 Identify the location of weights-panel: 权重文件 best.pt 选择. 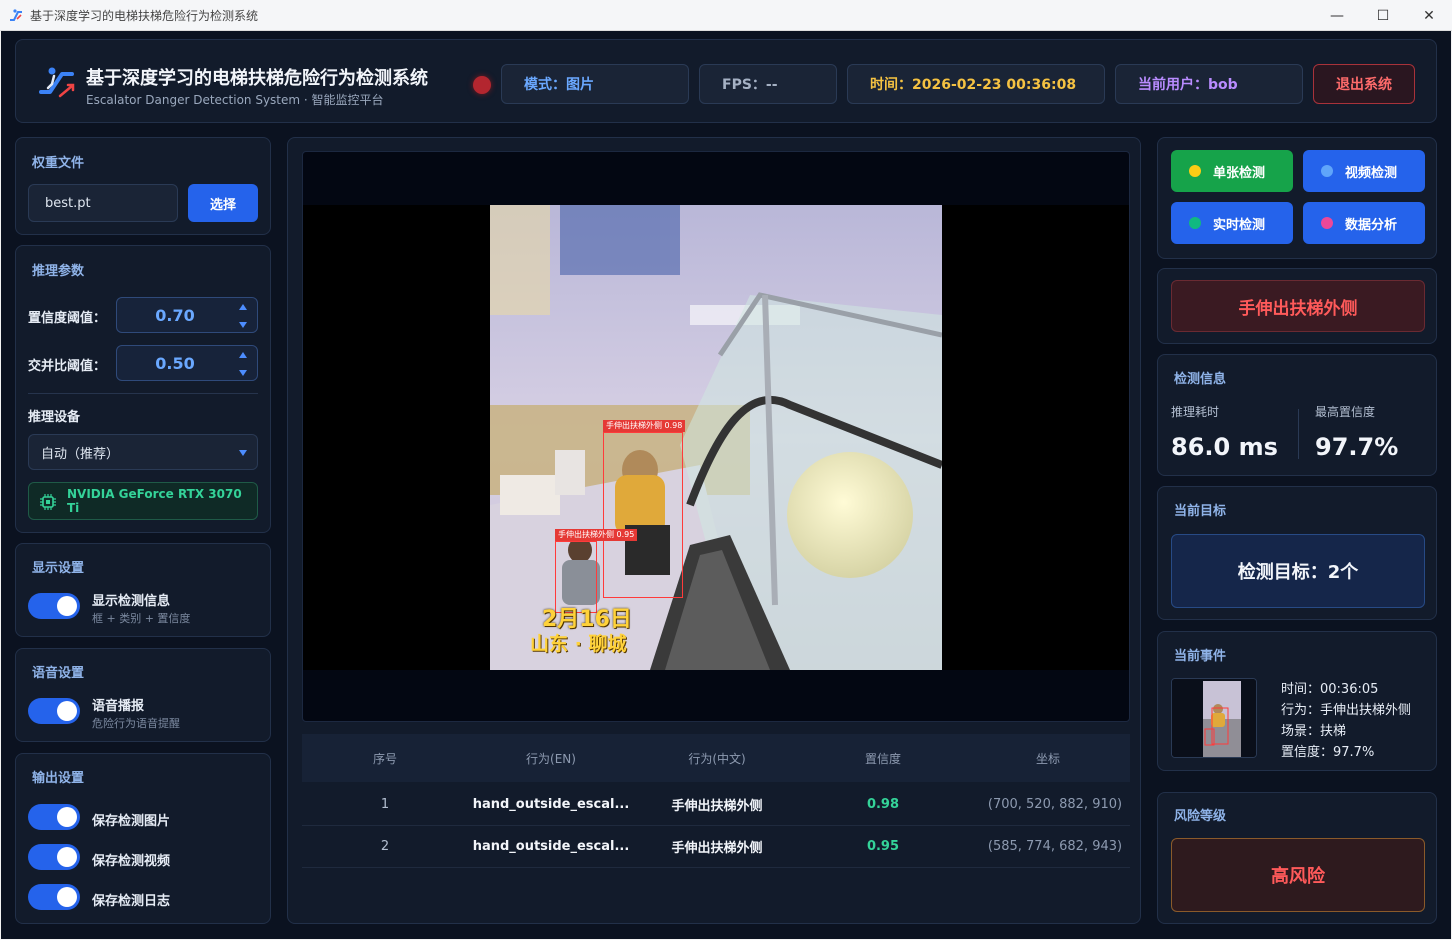
(143, 186).